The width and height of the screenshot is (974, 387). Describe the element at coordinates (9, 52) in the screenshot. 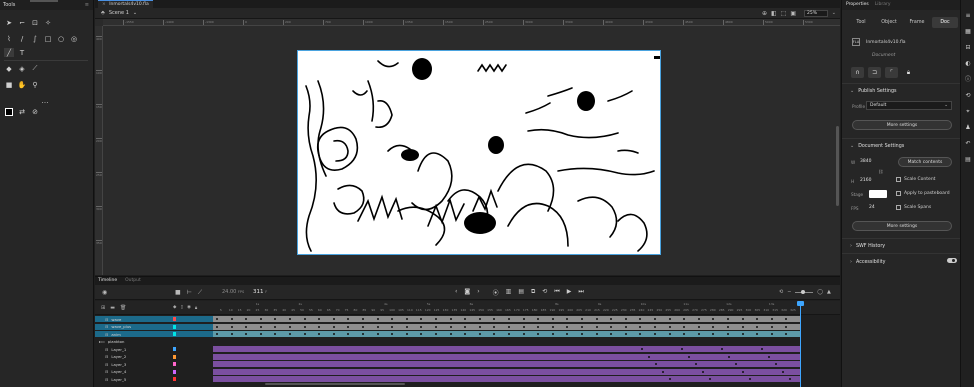

I see `line-tool-icon: ╱` at that location.